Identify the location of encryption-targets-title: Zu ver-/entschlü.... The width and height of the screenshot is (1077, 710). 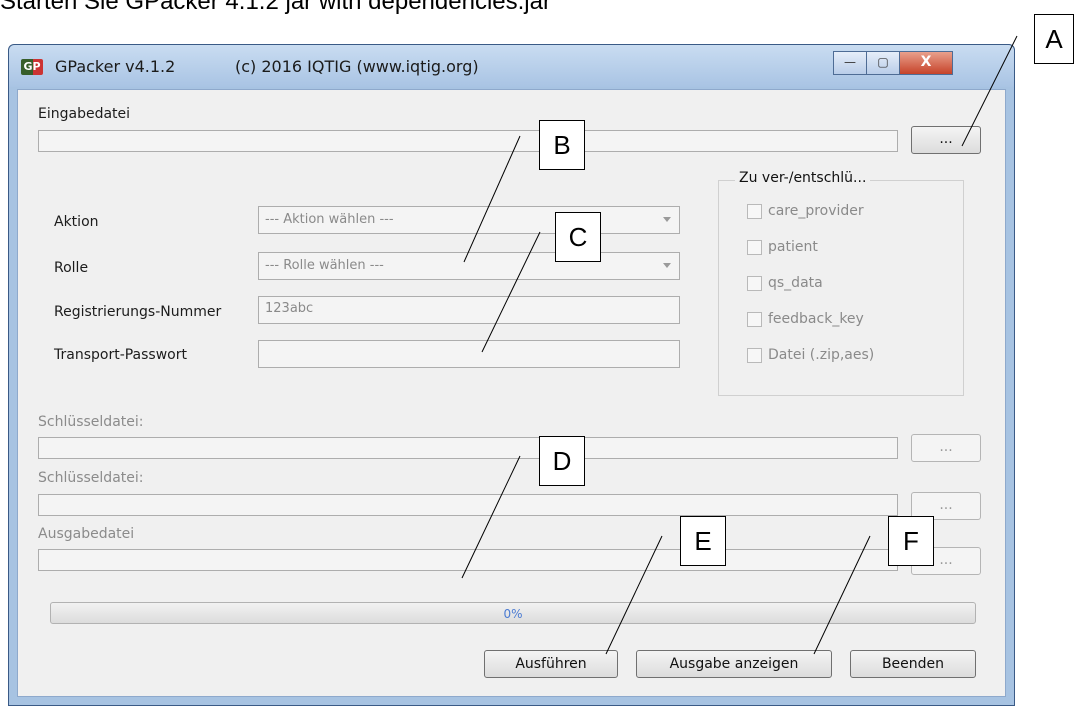
(803, 178).